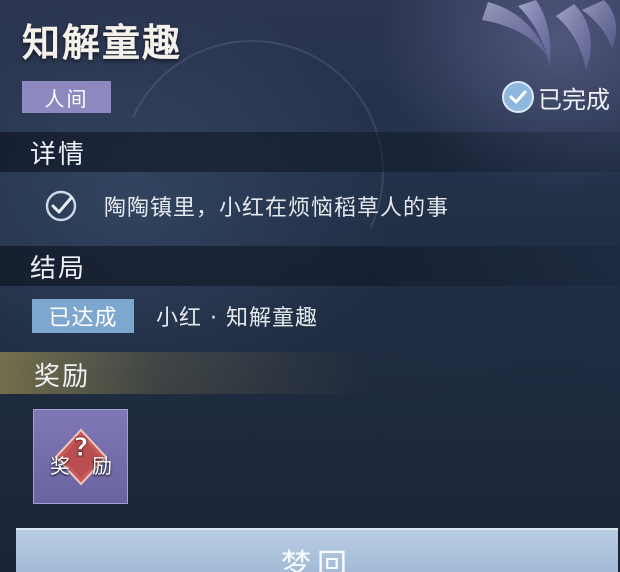  Describe the element at coordinates (60, 466) in the screenshot. I see `reward-item-label-left: 奖` at that location.